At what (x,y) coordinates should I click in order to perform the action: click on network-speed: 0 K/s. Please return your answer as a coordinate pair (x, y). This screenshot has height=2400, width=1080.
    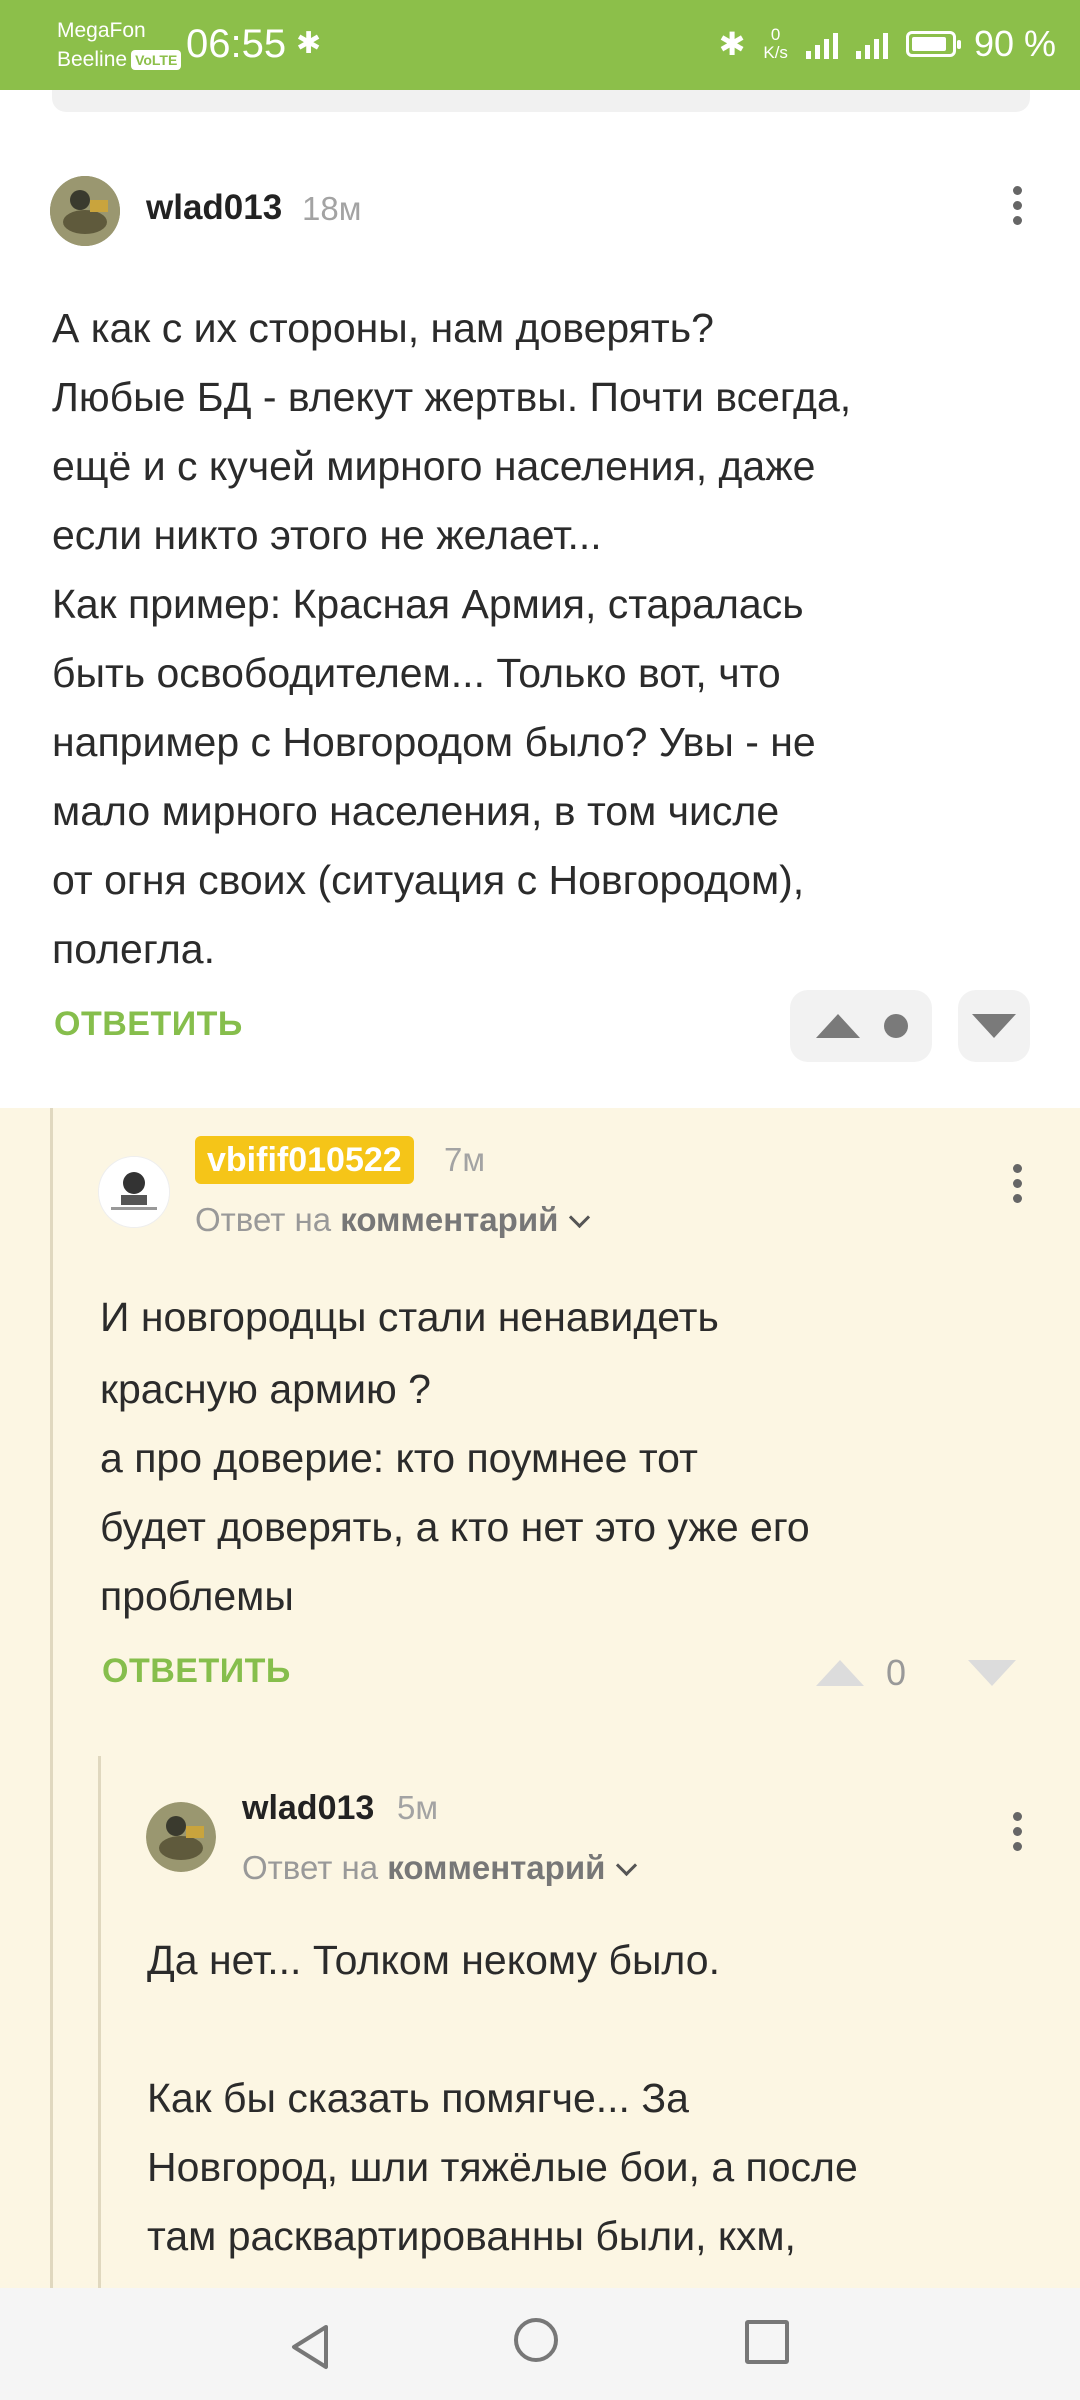
    Looking at the image, I should click on (775, 43).